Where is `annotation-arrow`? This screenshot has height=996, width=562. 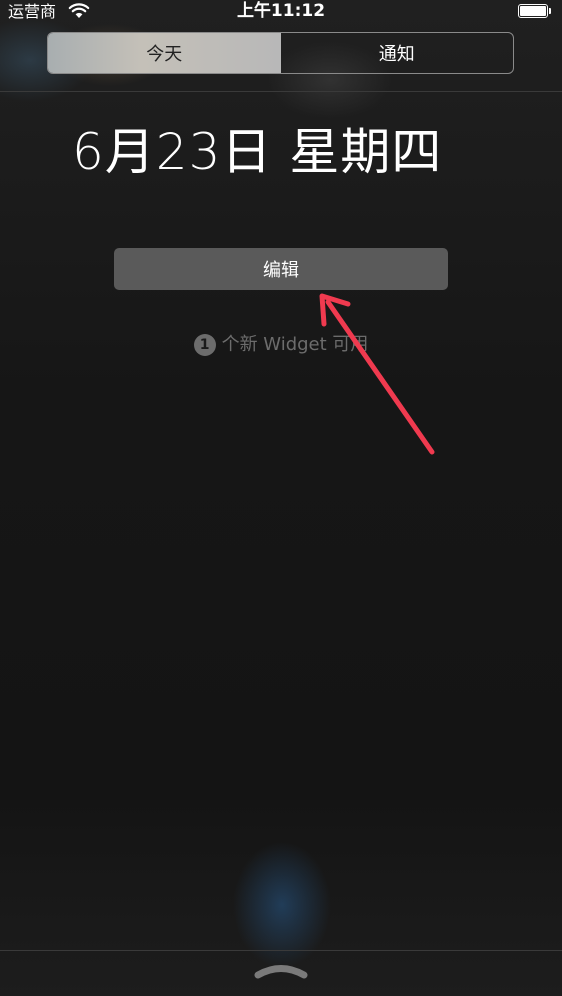 annotation-arrow is located at coordinates (377, 374).